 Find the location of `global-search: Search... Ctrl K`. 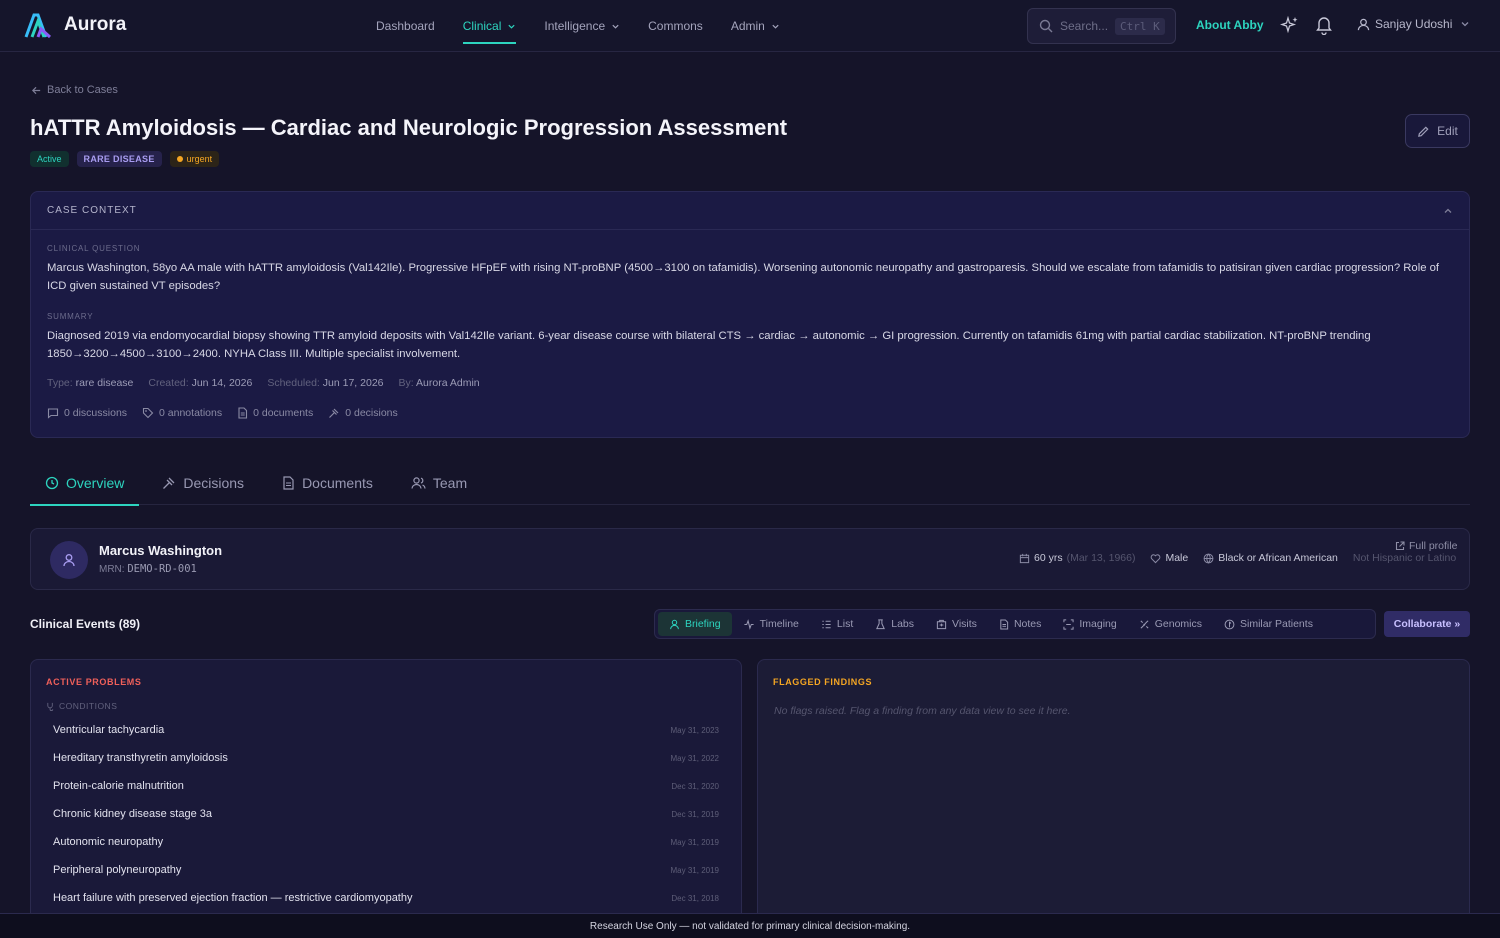

global-search: Search... Ctrl K is located at coordinates (1101, 26).